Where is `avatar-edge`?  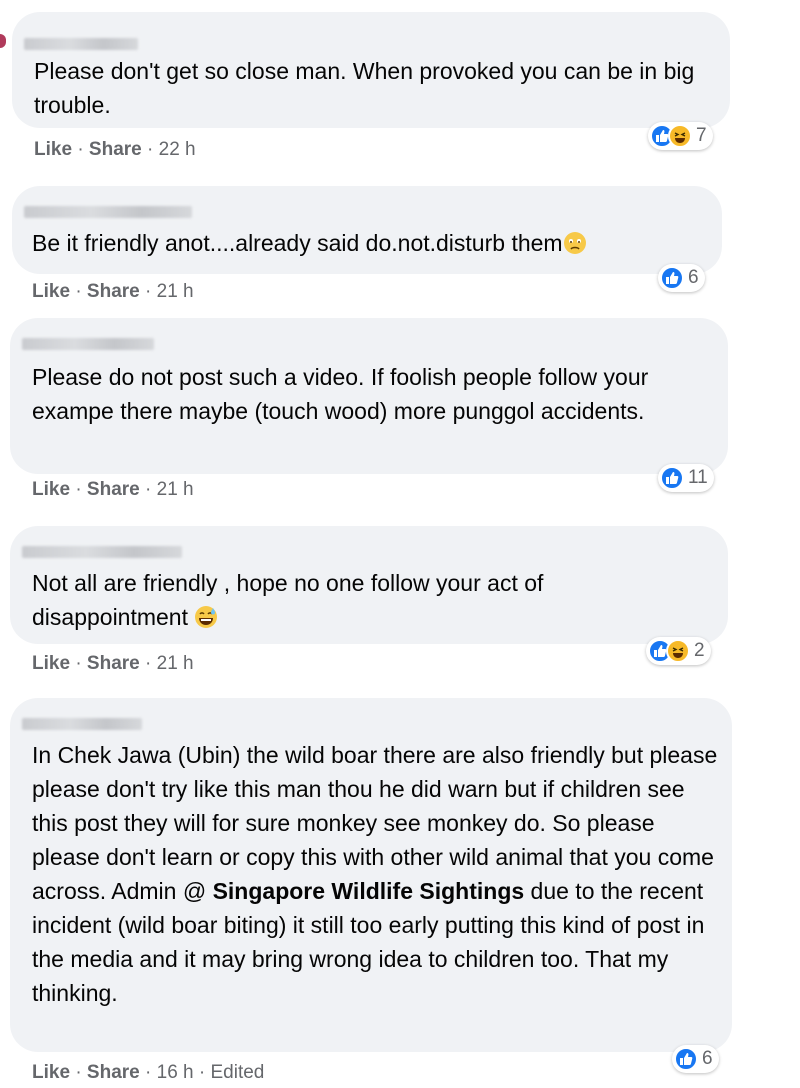 avatar-edge is located at coordinates (3, 41).